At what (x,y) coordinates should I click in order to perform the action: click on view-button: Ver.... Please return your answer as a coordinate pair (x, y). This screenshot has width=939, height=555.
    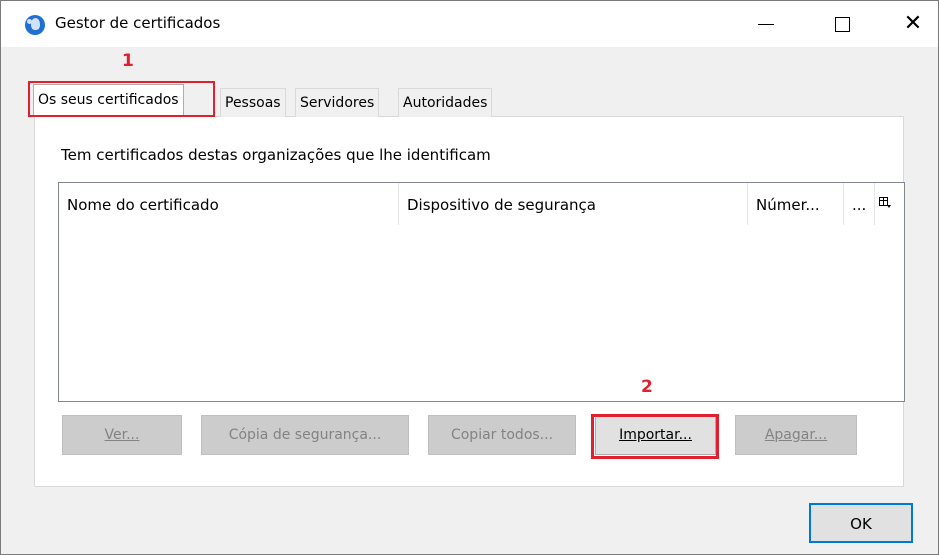
    Looking at the image, I should click on (122, 435).